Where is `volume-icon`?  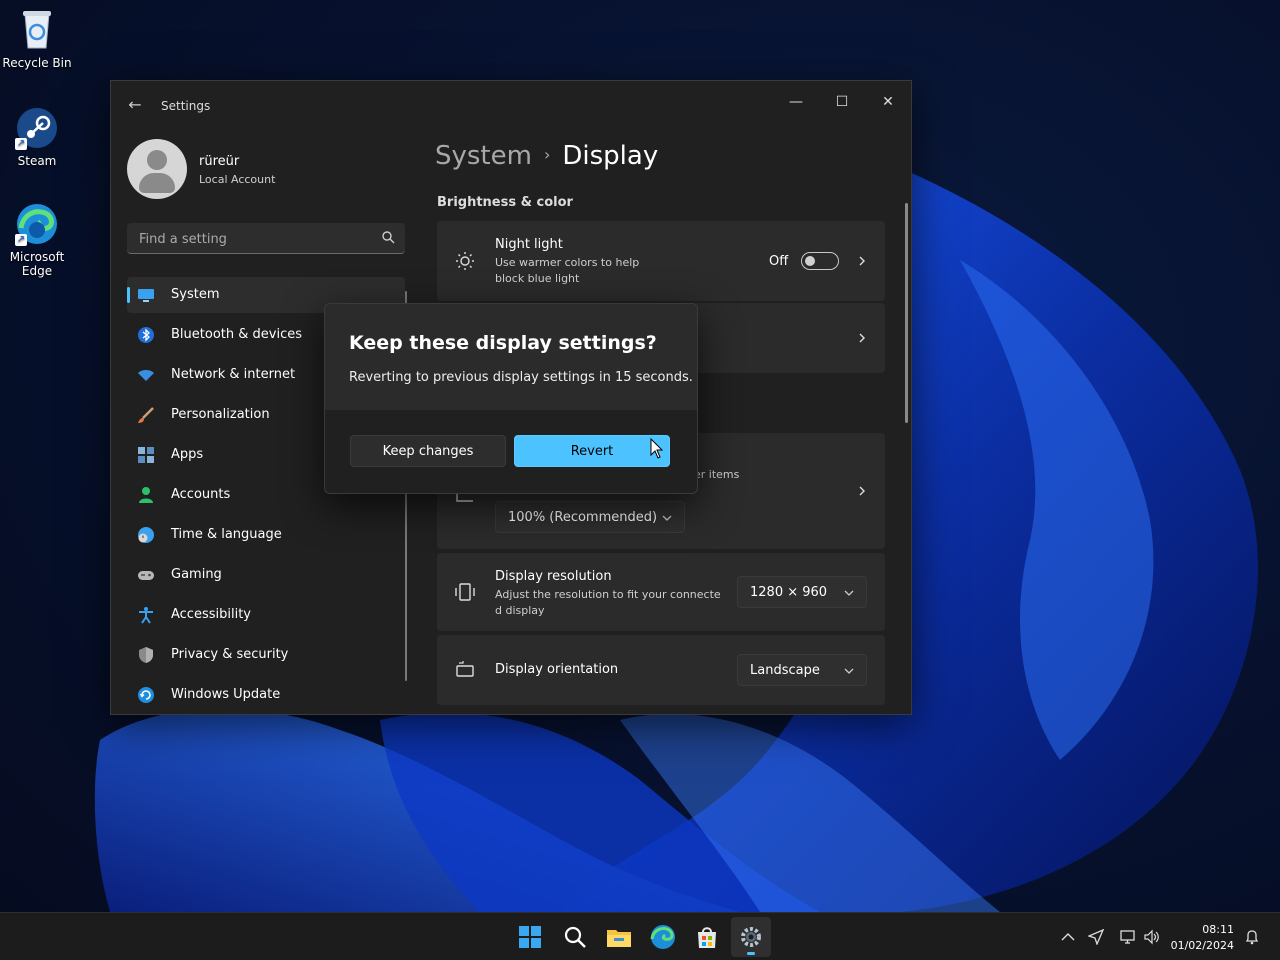 volume-icon is located at coordinates (1152, 937).